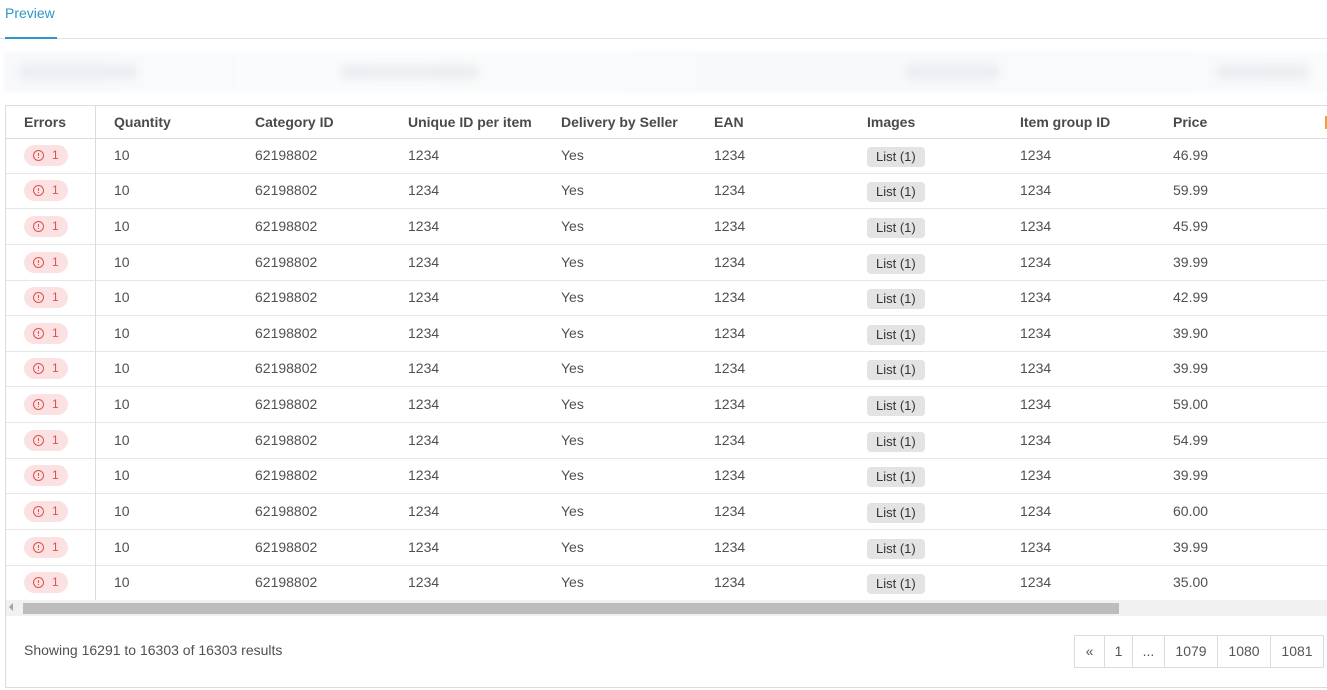  Describe the element at coordinates (31, 22) in the screenshot. I see `tab-preview: Preview` at that location.